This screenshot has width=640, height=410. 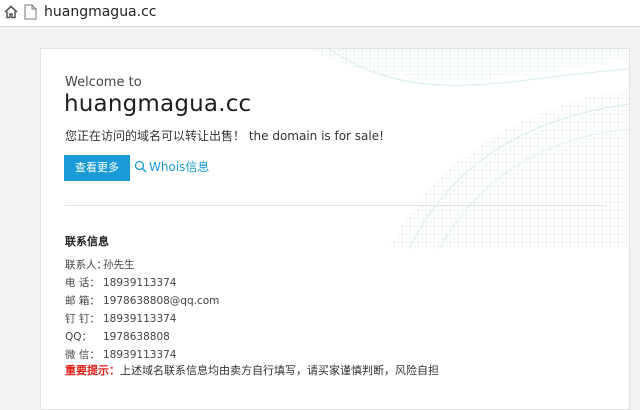 I want to click on contact-label: 联系人：, so click(x=86, y=265).